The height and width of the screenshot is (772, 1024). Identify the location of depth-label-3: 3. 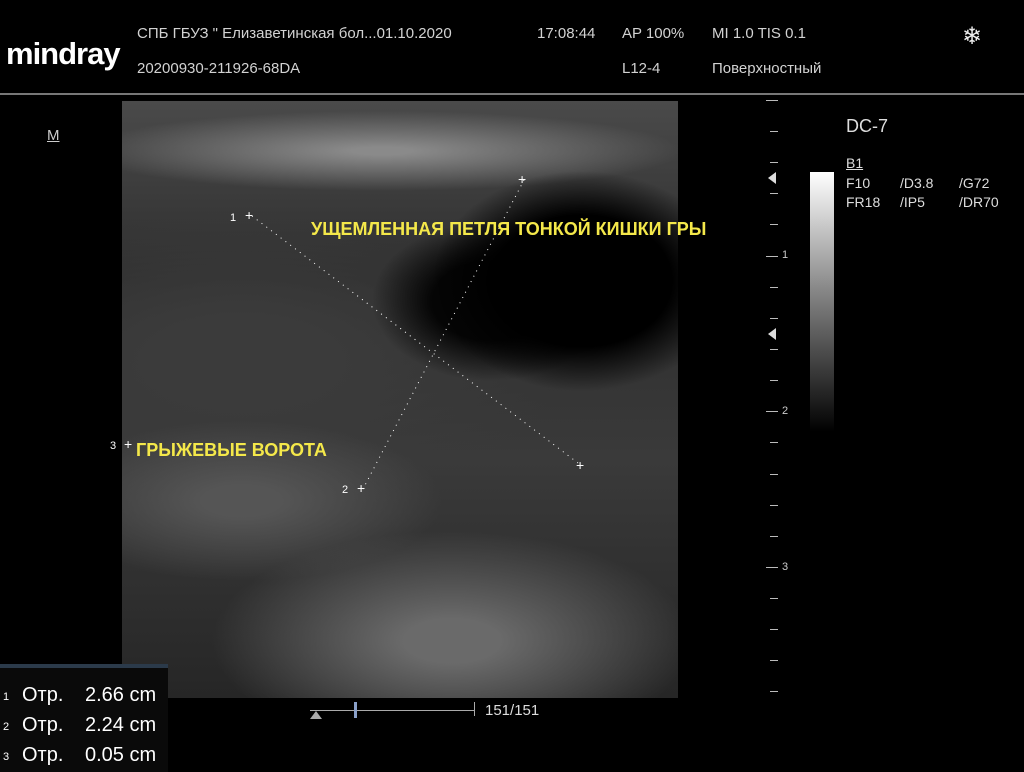
(785, 567).